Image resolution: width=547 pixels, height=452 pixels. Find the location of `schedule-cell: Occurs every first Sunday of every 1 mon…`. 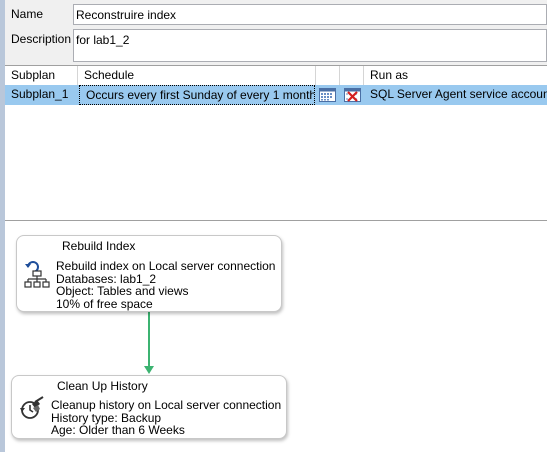

schedule-cell: Occurs every first Sunday of every 1 mon… is located at coordinates (197, 95).